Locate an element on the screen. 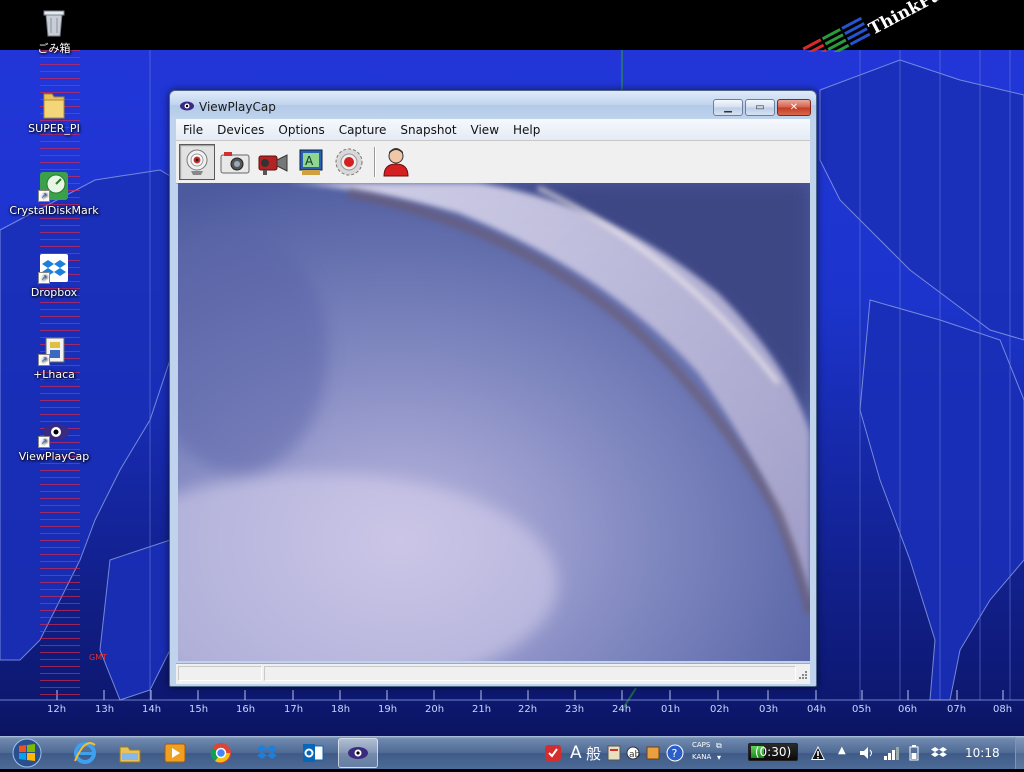 The height and width of the screenshot is (772, 1024). webcam-preview-icon is located at coordinates (197, 162).